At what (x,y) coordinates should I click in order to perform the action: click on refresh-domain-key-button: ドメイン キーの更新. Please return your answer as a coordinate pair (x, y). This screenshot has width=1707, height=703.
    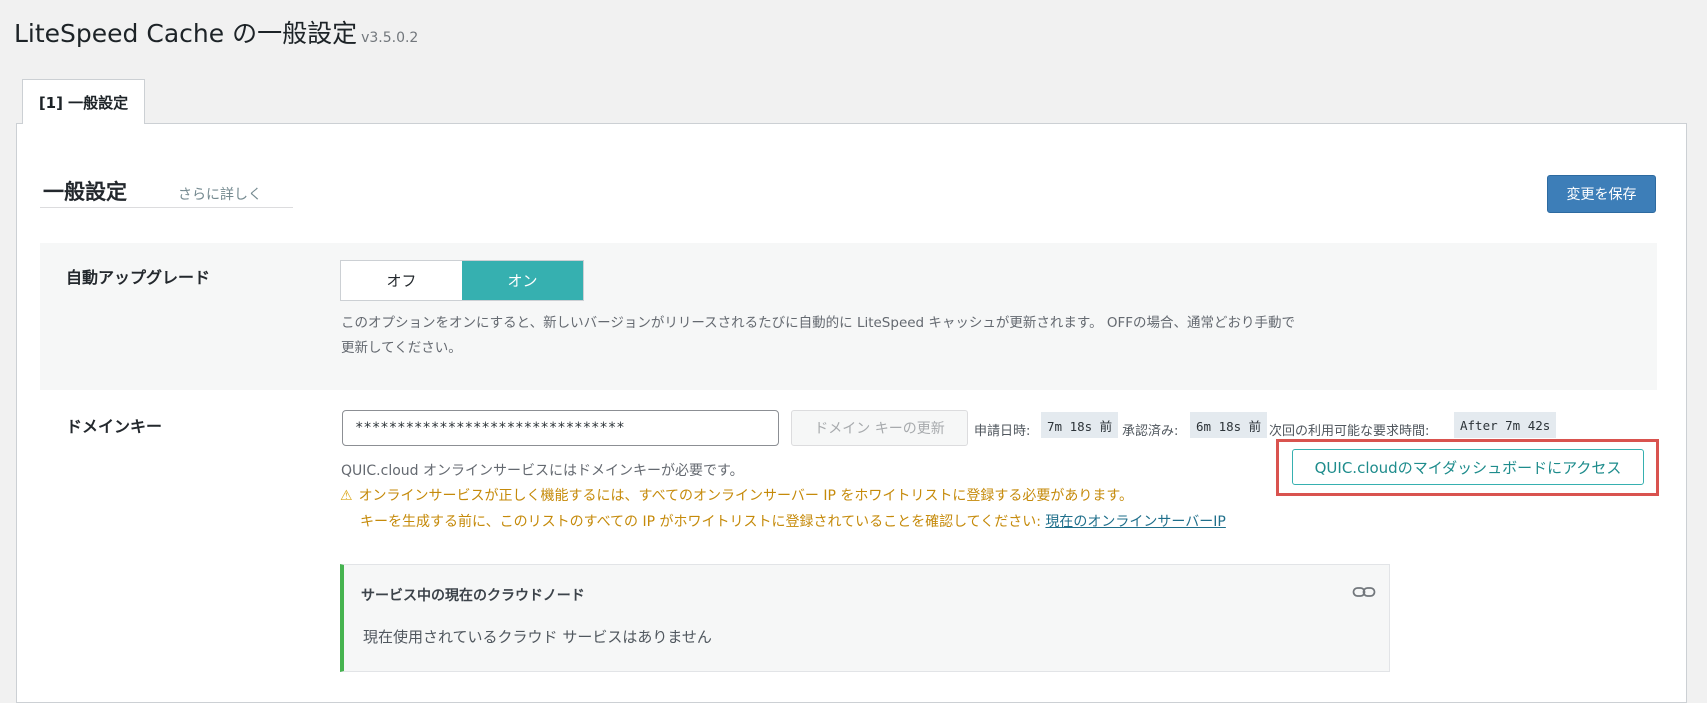
    Looking at the image, I should click on (879, 428).